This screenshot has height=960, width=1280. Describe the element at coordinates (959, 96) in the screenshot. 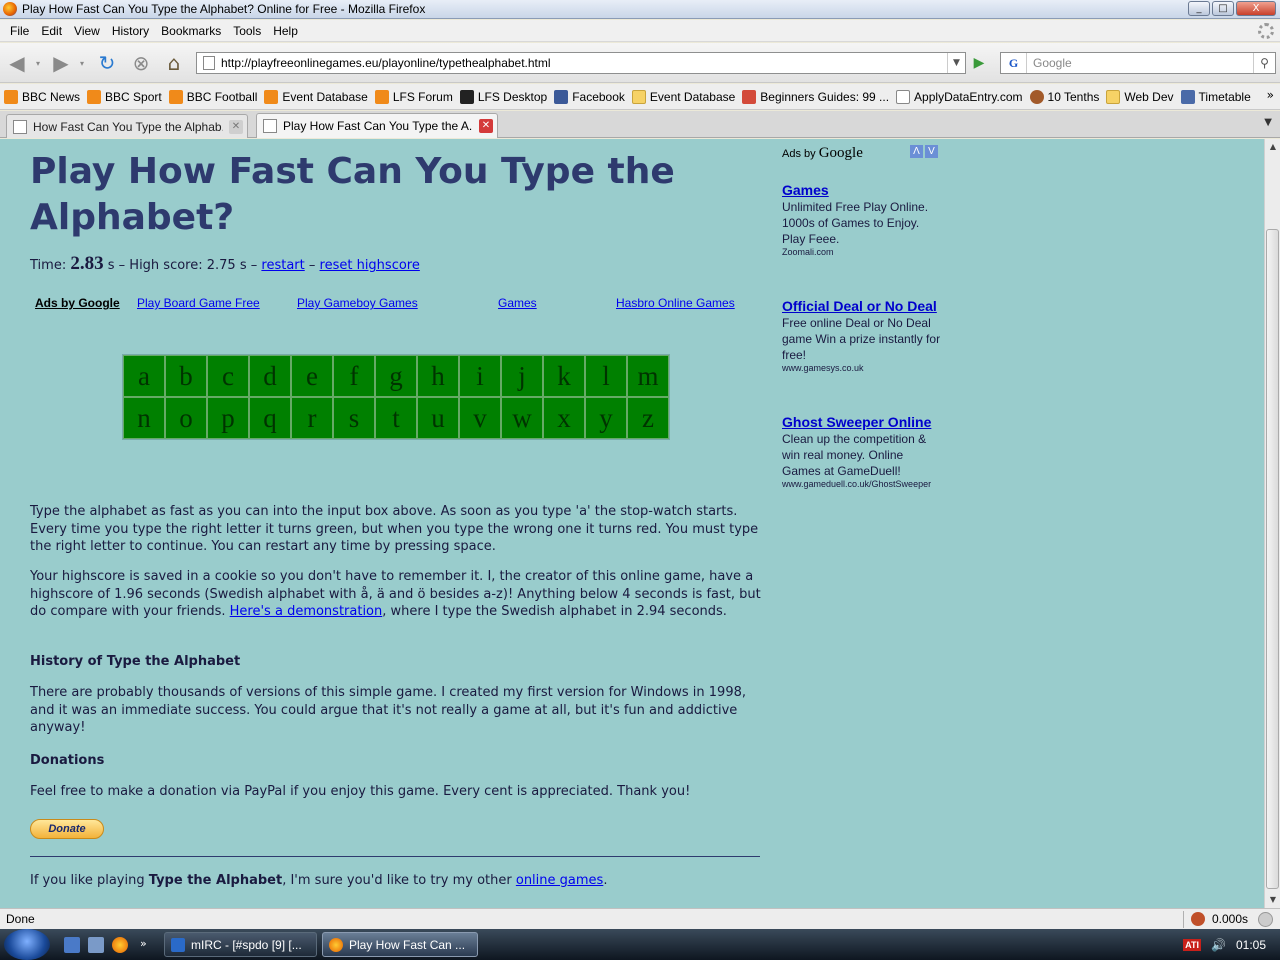

I see `bookmark-applydataentry: ApplyDataEntry.com` at that location.